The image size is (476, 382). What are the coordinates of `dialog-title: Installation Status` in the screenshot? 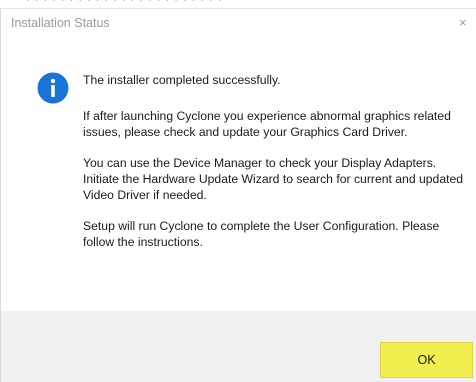 It's located at (60, 23).